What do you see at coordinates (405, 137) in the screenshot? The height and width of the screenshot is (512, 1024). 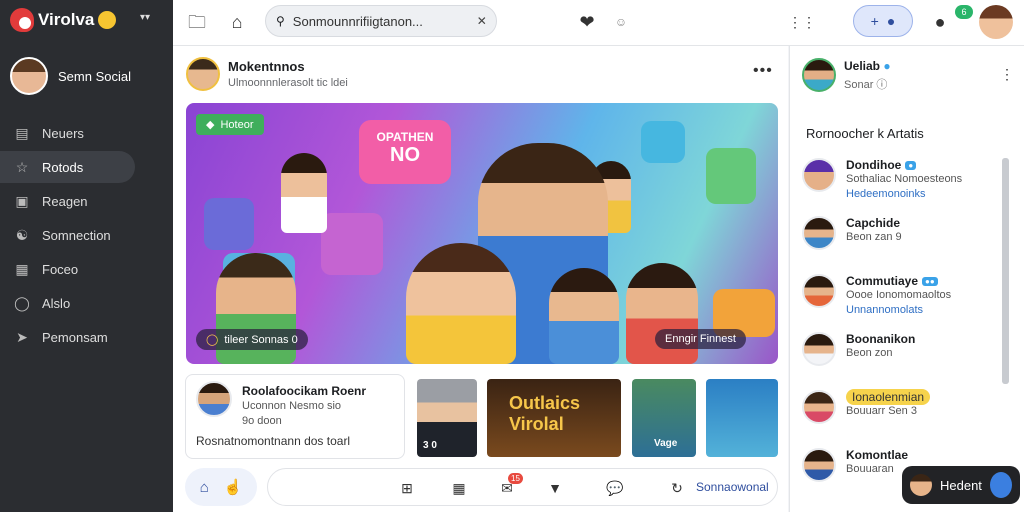 I see `bubble-text: OPATHEN` at bounding box center [405, 137].